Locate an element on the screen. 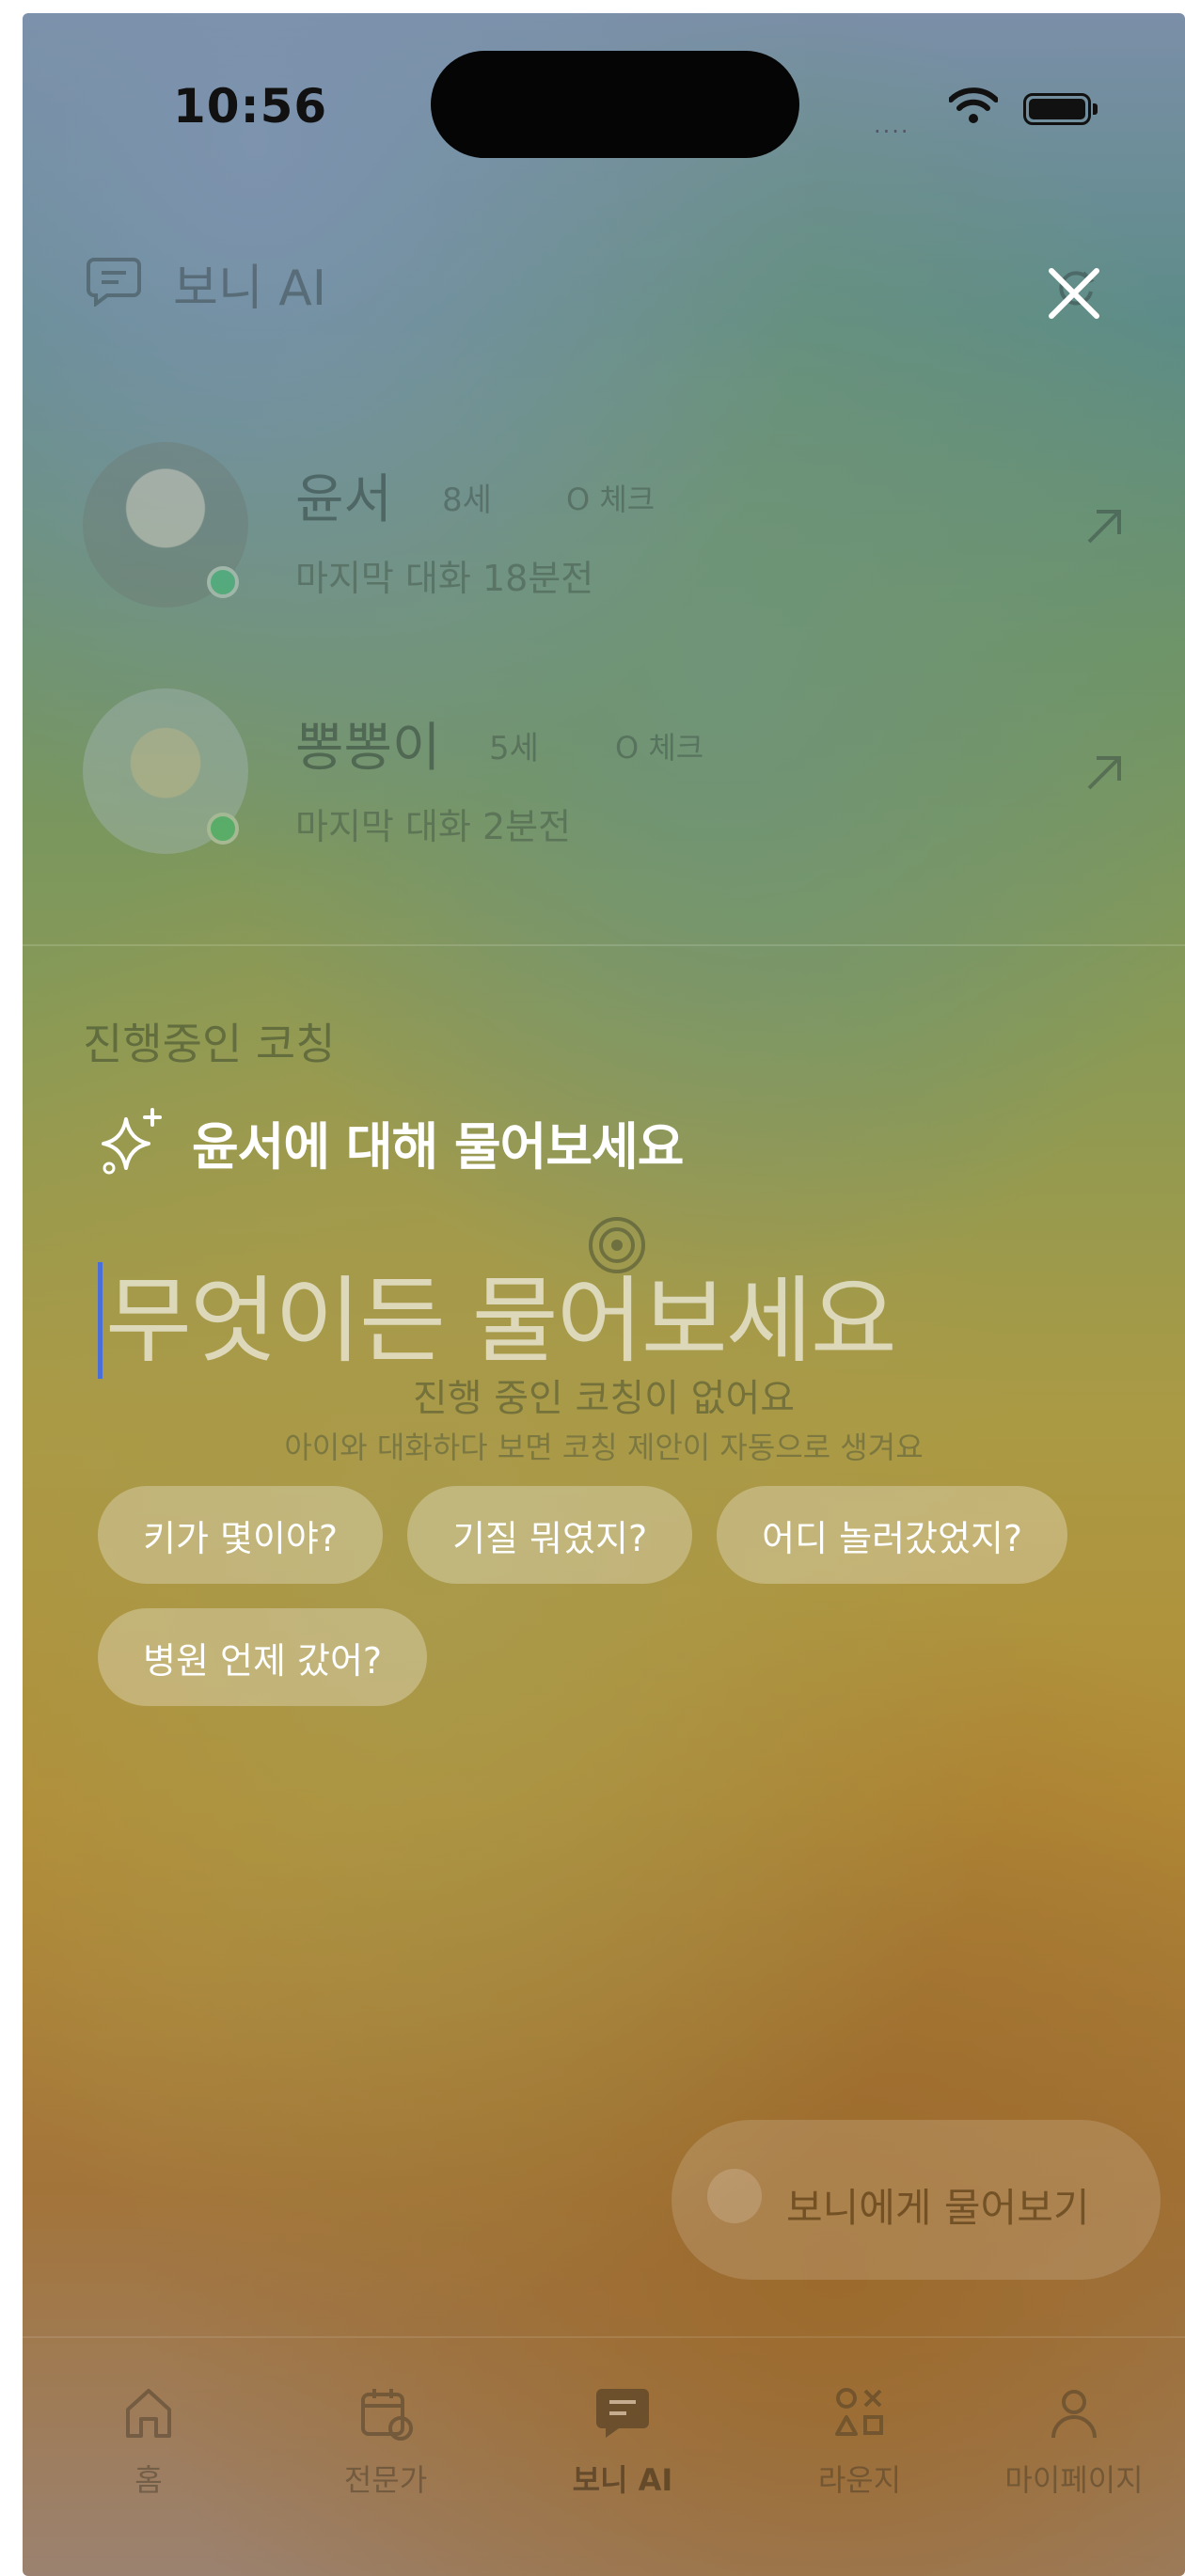 The height and width of the screenshot is (2576, 1185). close-icon is located at coordinates (1074, 293).